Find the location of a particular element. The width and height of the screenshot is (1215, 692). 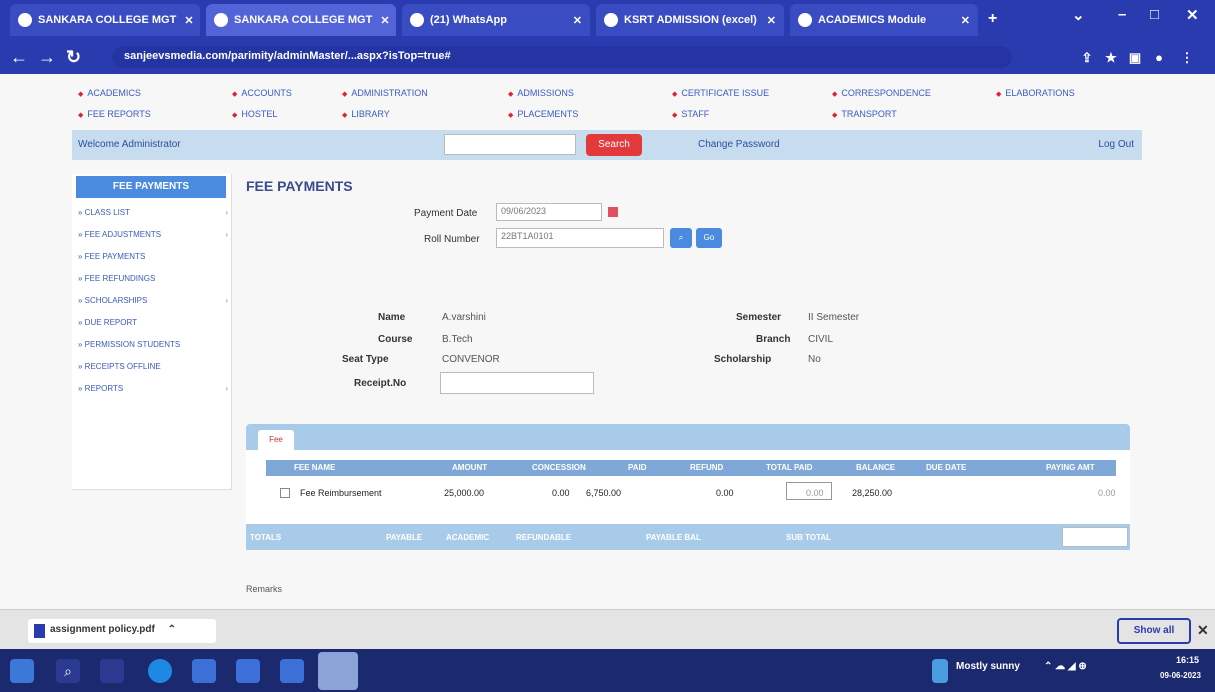

system-tray-icons: ⌃ ☁ ◢ ⊕ is located at coordinates (1065, 666).